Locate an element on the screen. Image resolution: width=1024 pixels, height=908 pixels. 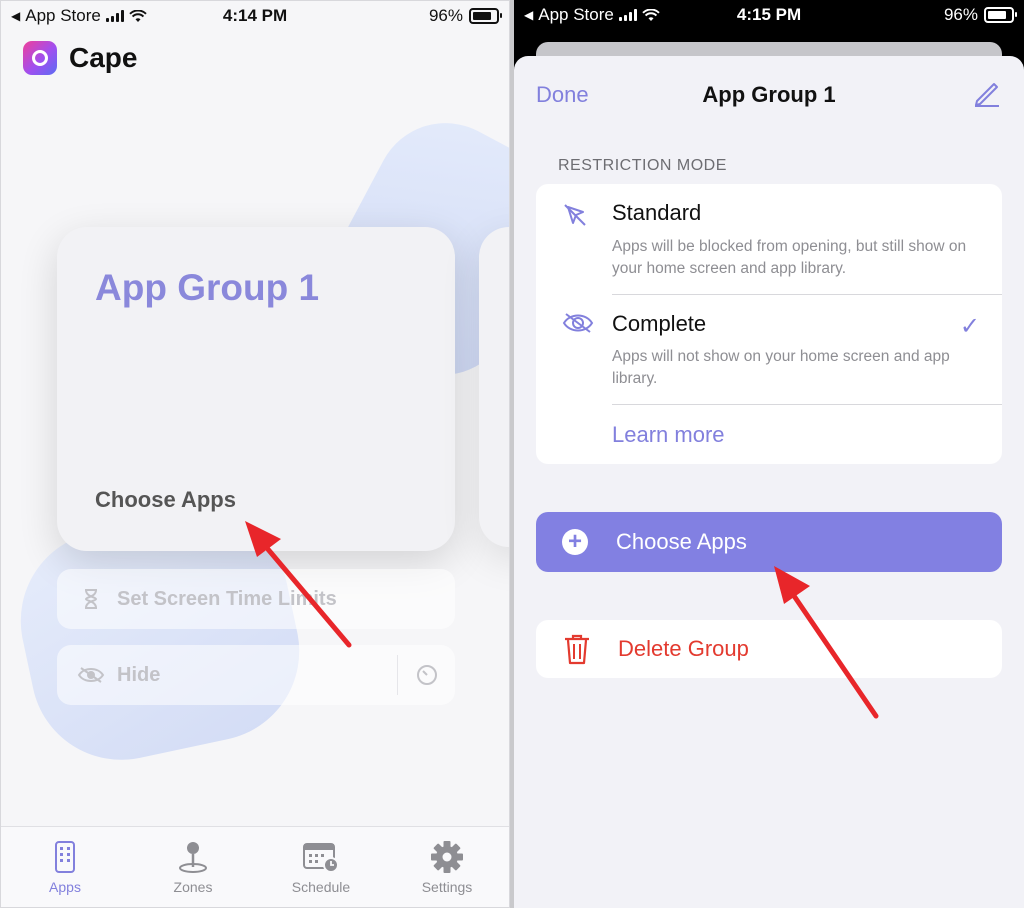
tab-zones: Zones is located at coordinates (193, 865).